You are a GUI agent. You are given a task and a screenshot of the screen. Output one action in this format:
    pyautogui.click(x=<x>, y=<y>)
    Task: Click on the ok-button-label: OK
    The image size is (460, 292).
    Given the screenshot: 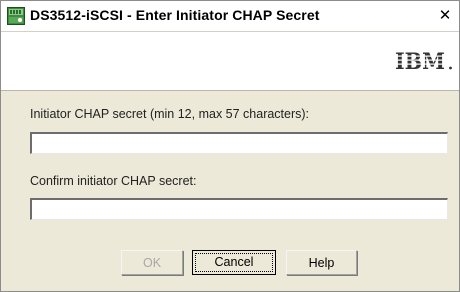 What is the action you would take?
    pyautogui.click(x=152, y=262)
    